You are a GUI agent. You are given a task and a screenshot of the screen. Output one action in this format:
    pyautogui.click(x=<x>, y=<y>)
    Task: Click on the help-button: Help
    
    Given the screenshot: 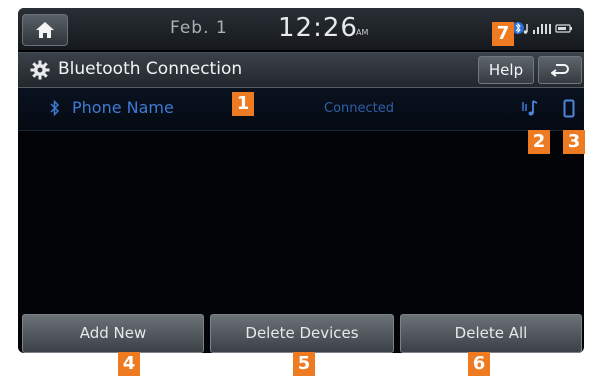 What is the action you would take?
    pyautogui.click(x=506, y=70)
    